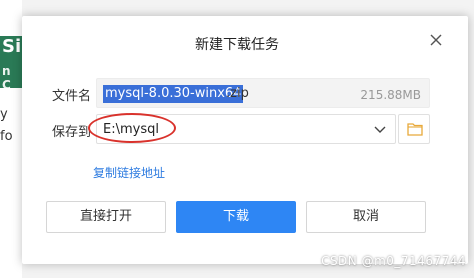 The height and width of the screenshot is (278, 474). What do you see at coordinates (11, 126) in the screenshot?
I see `background-text: y fo` at bounding box center [11, 126].